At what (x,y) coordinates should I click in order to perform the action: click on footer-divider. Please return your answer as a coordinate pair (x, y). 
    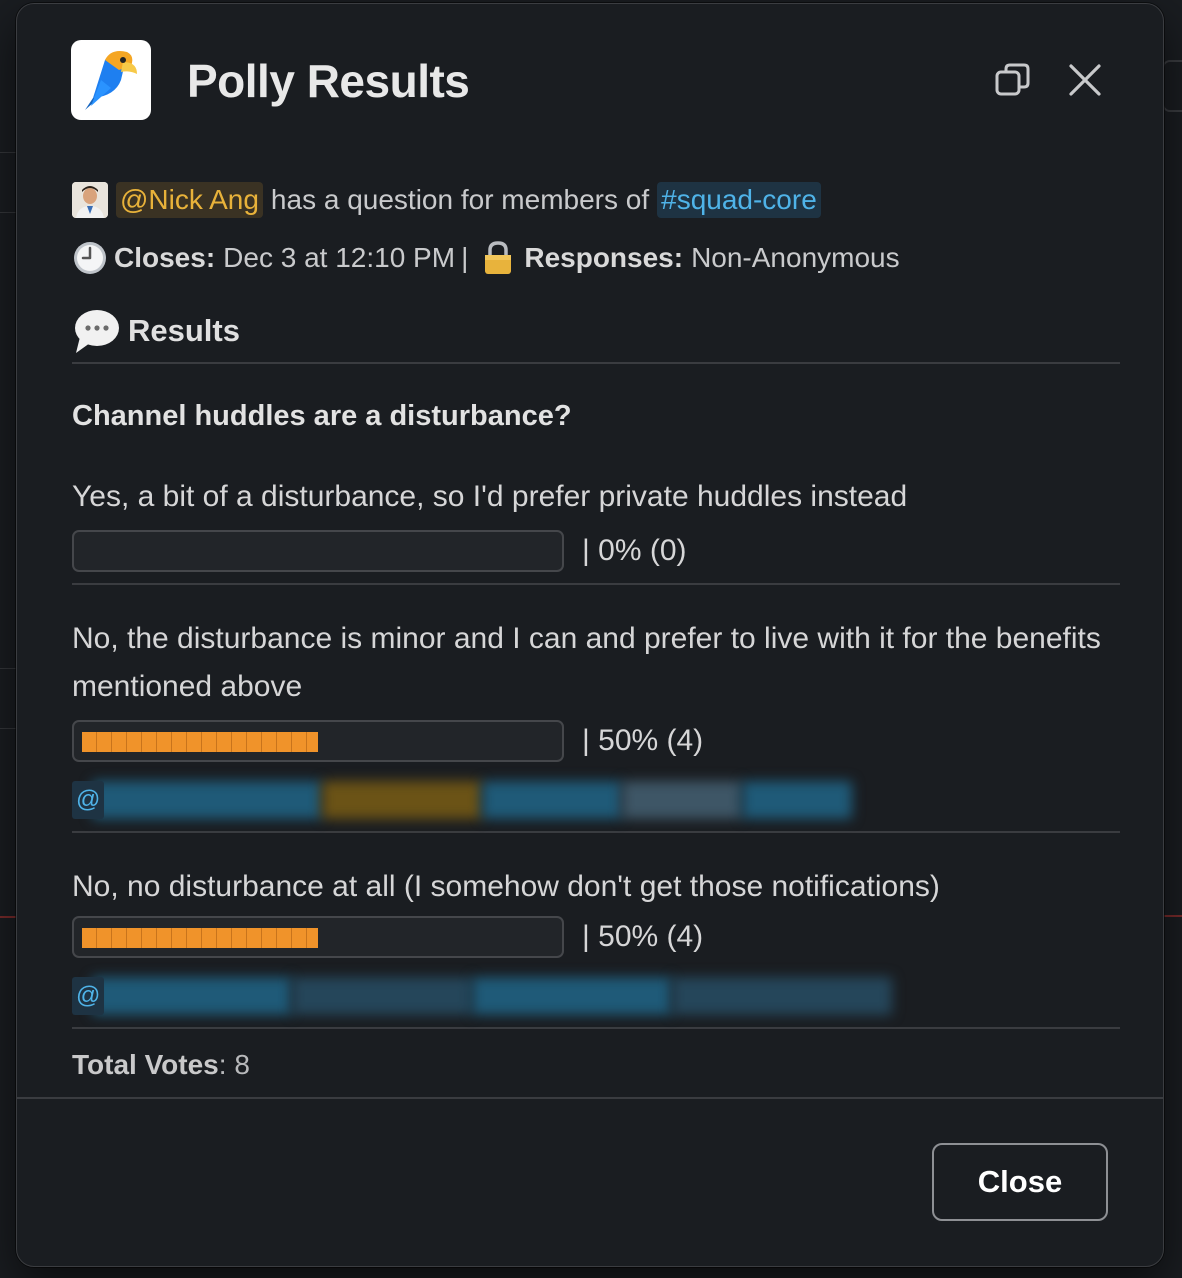
    Looking at the image, I should click on (590, 1098).